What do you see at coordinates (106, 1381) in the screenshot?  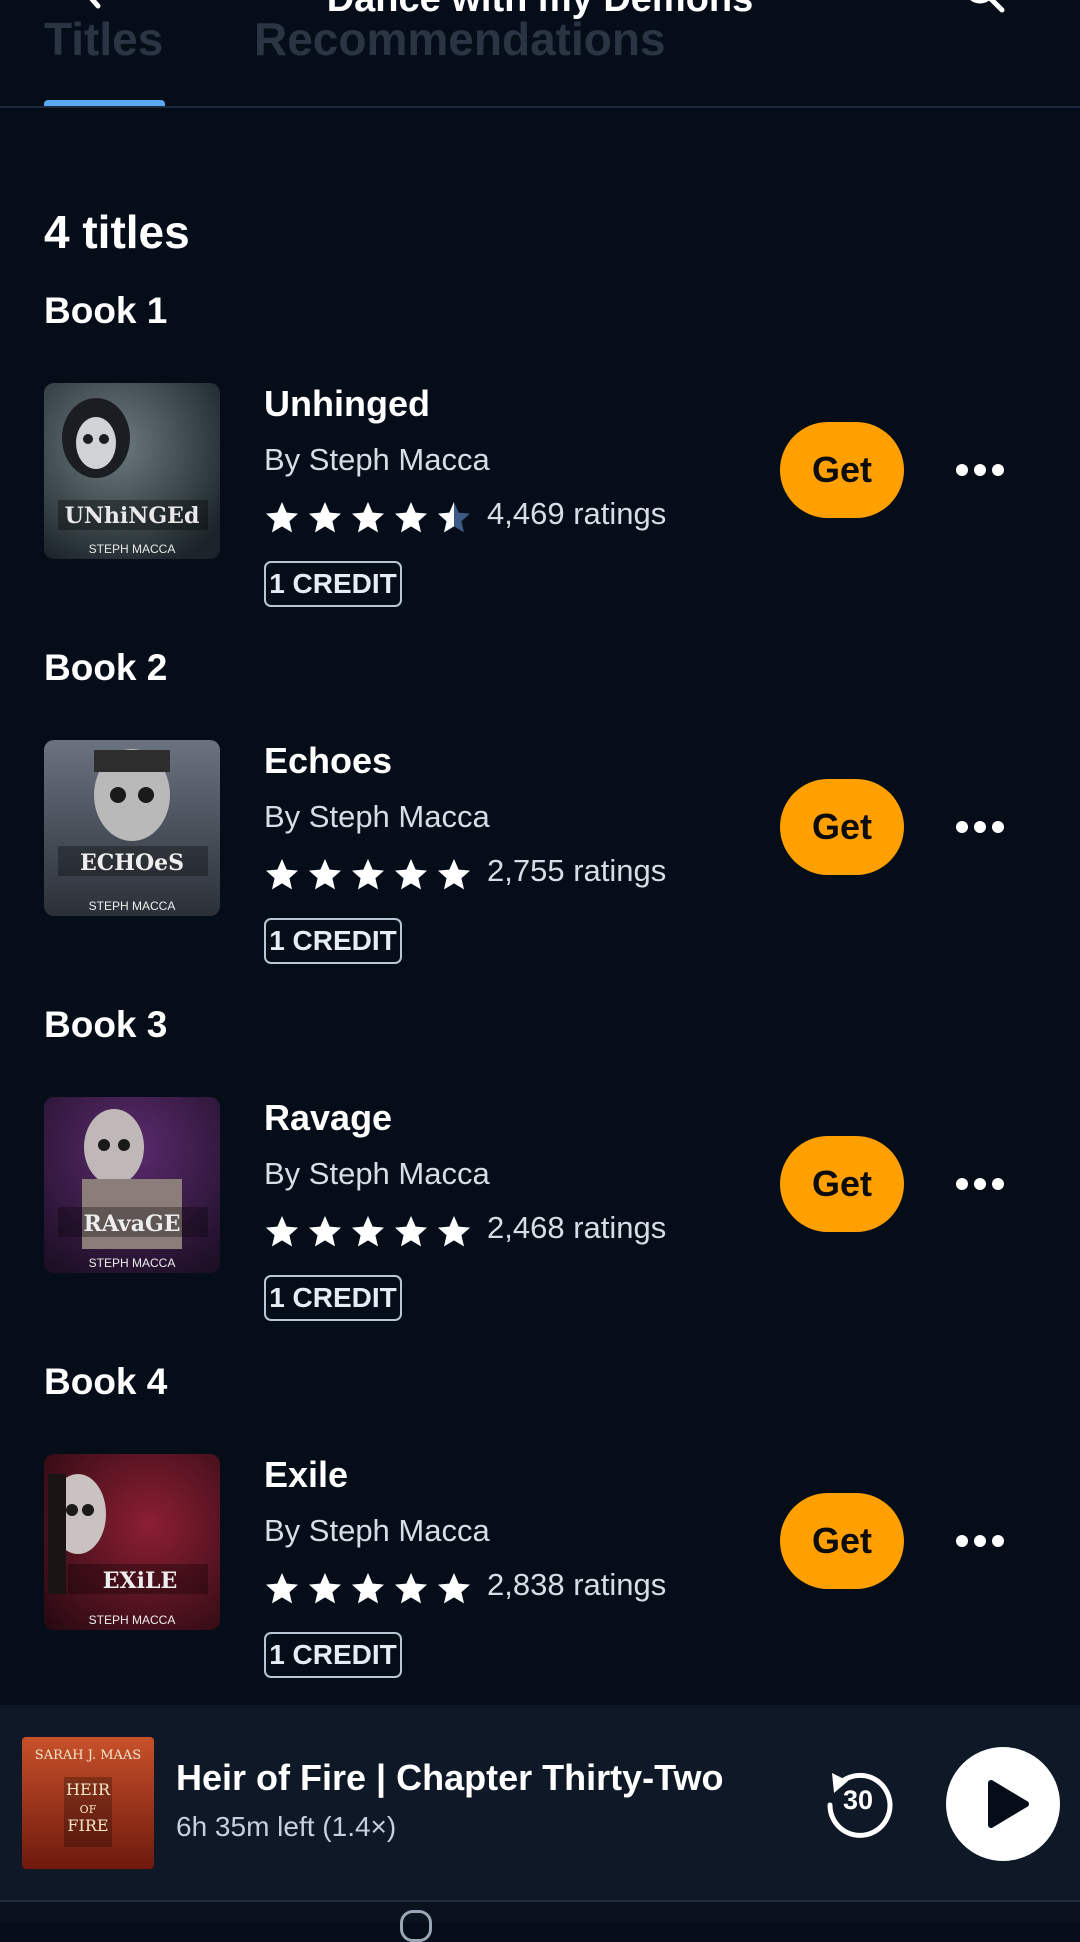 I see `book-number-label: Book 4` at bounding box center [106, 1381].